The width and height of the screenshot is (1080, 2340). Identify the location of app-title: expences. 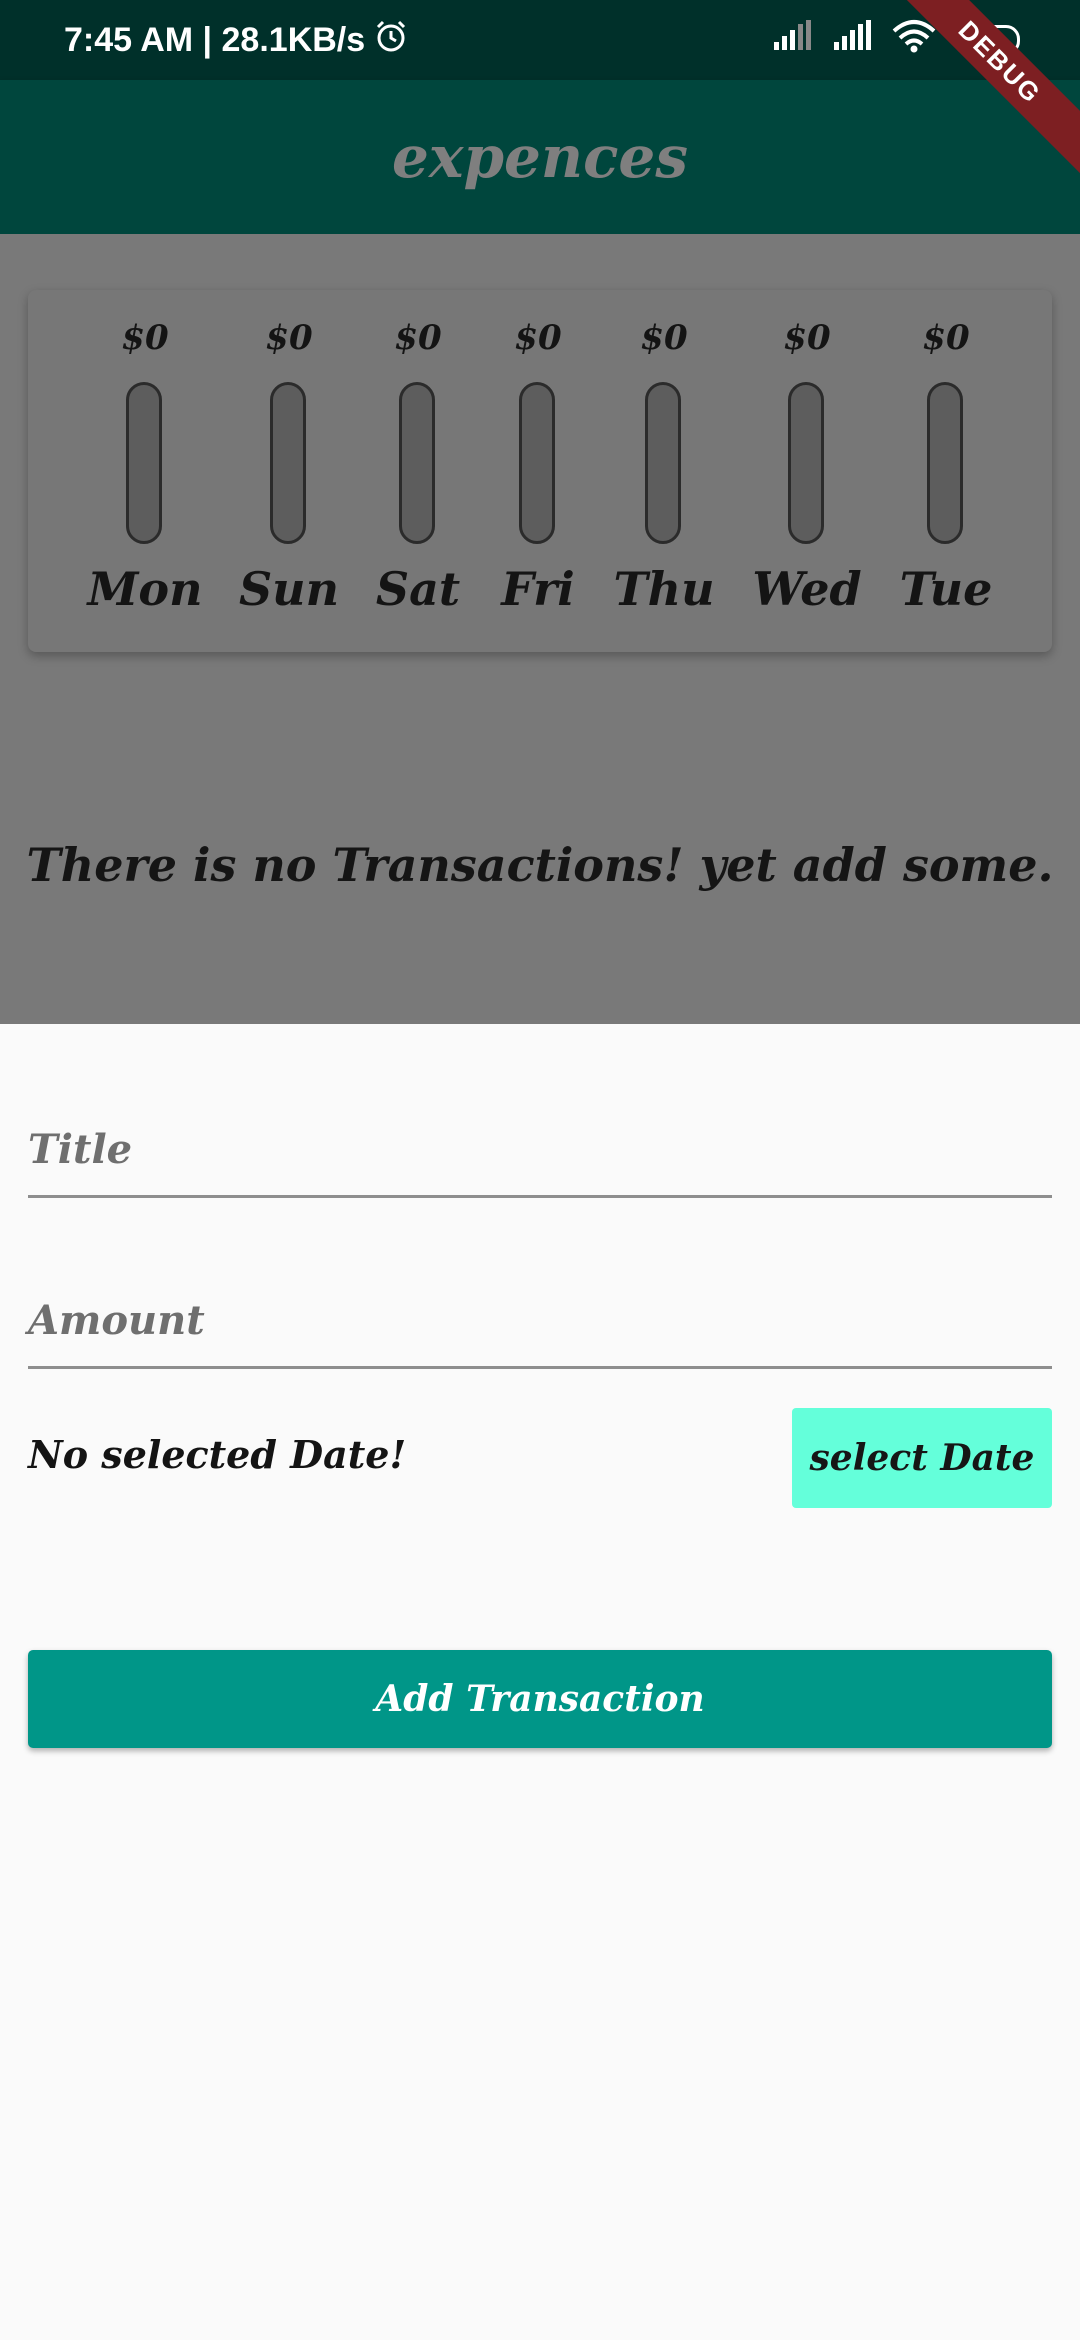
(540, 157).